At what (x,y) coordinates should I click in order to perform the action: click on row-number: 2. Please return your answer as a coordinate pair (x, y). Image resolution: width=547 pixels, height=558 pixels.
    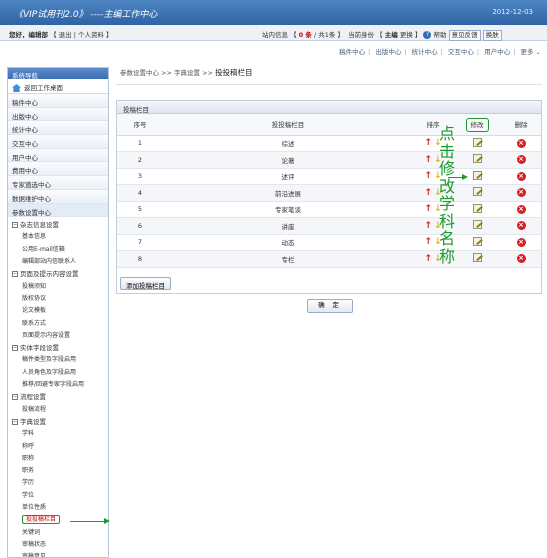
    Looking at the image, I should click on (140, 160).